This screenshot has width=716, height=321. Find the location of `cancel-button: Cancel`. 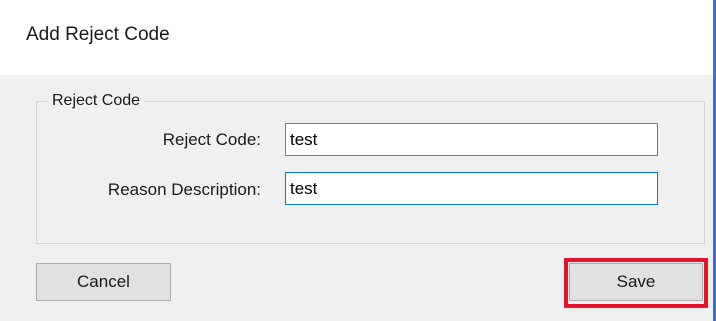

cancel-button: Cancel is located at coordinates (103, 282).